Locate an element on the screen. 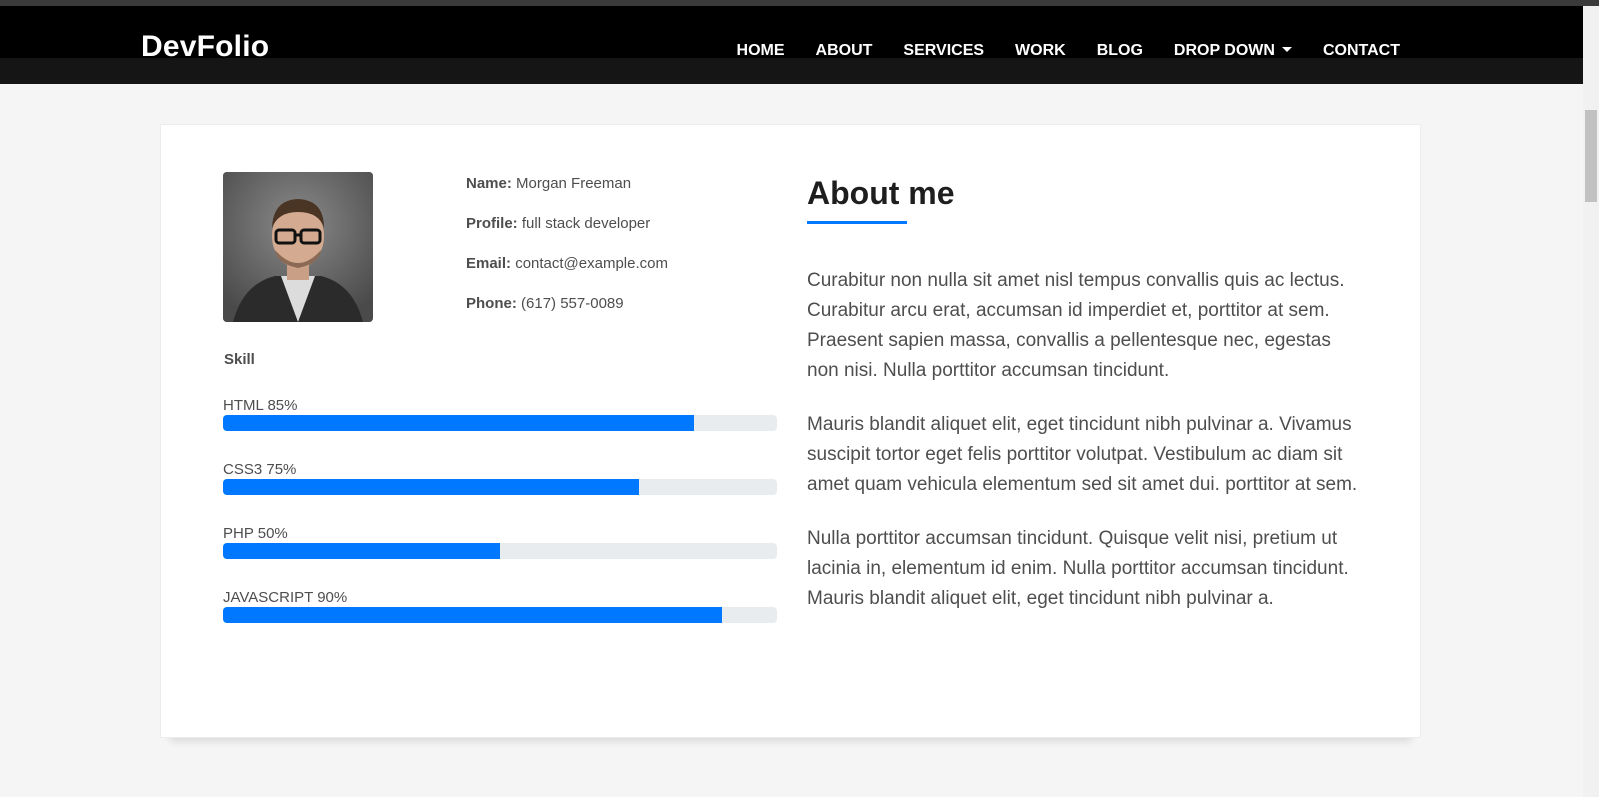 This screenshot has height=797, width=1599. scrollbar-thumb is located at coordinates (1591, 156).